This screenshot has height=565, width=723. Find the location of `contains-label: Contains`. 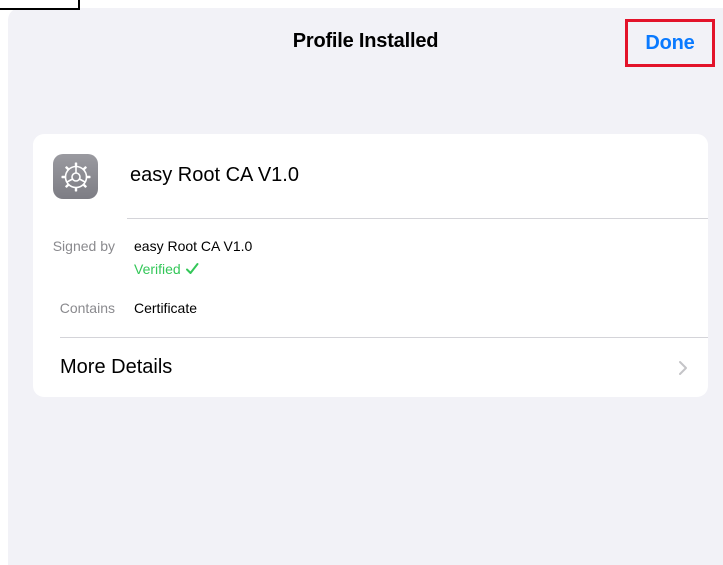

contains-label: Contains is located at coordinates (87, 308).